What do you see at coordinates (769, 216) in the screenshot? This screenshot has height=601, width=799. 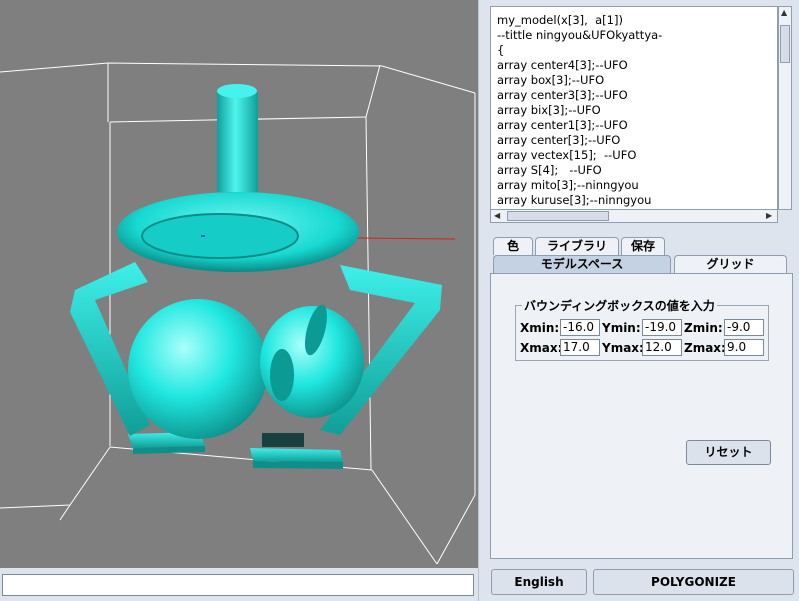 I see `scroll-right-arrow-icon: ▶` at bounding box center [769, 216].